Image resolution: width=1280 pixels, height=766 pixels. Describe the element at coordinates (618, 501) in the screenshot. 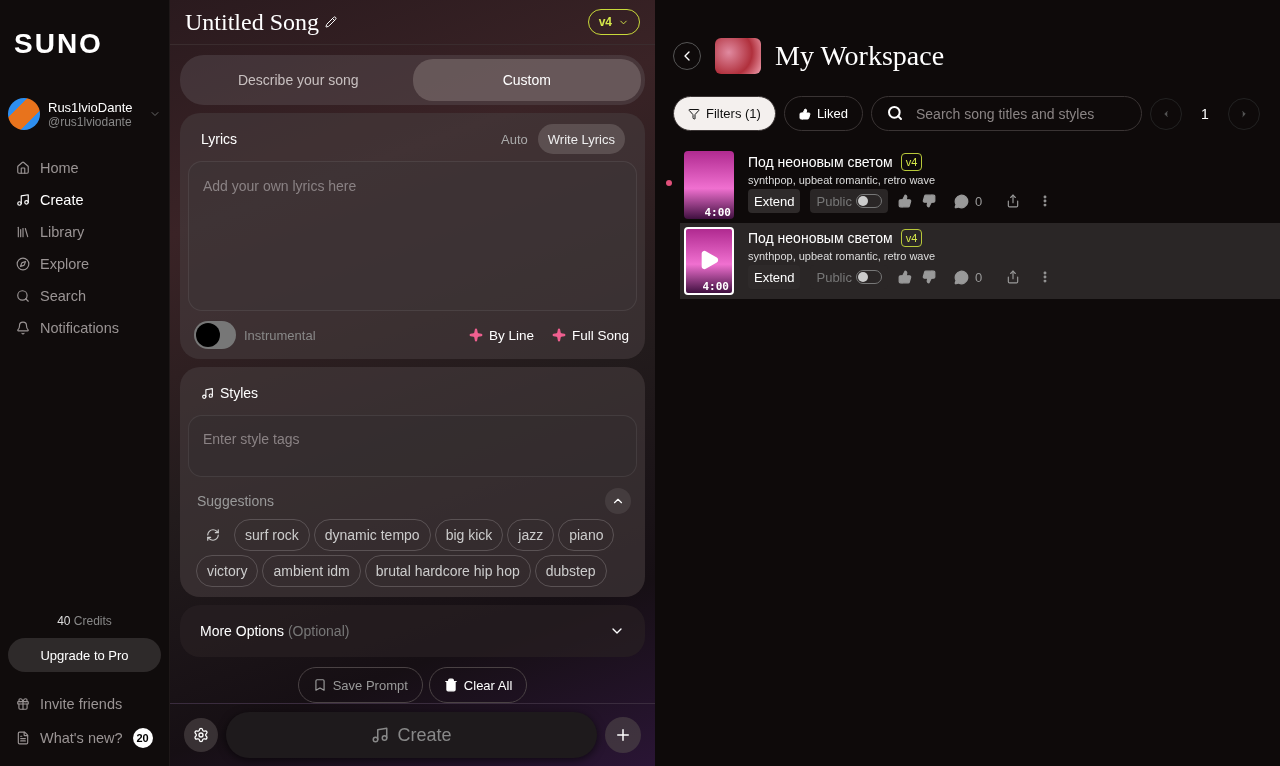

I see `collapse-button` at that location.